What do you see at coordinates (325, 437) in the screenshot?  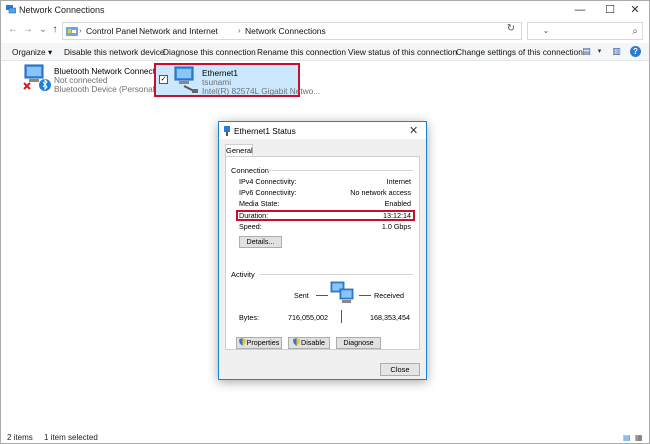 I see `status-bar: 2 items 1 item selected ▤ ▦` at bounding box center [325, 437].